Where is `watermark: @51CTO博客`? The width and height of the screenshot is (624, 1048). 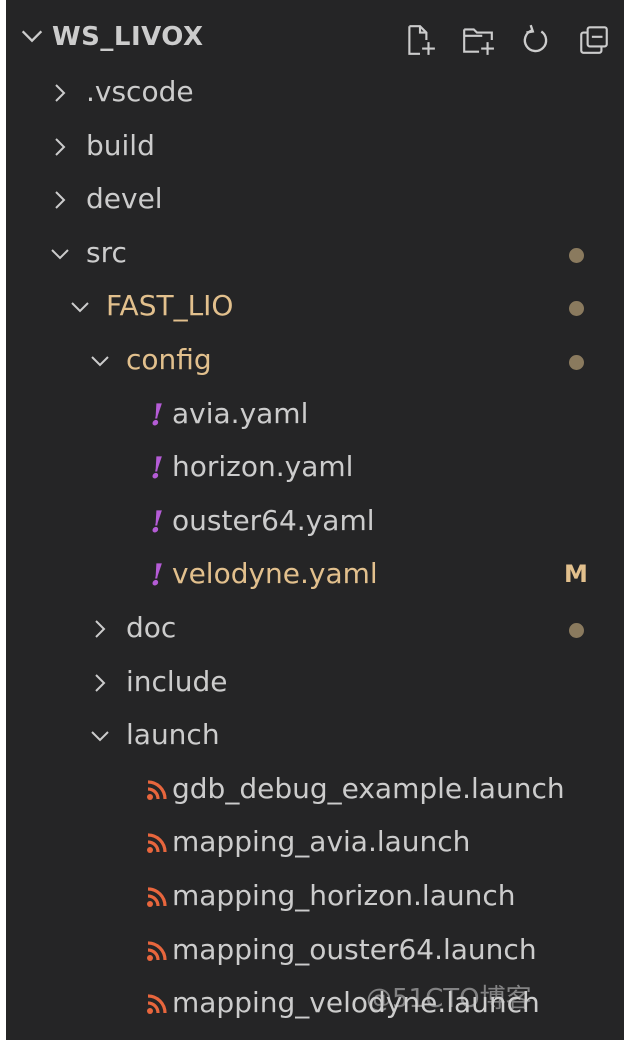 watermark: @51CTO博客 is located at coordinates (449, 999).